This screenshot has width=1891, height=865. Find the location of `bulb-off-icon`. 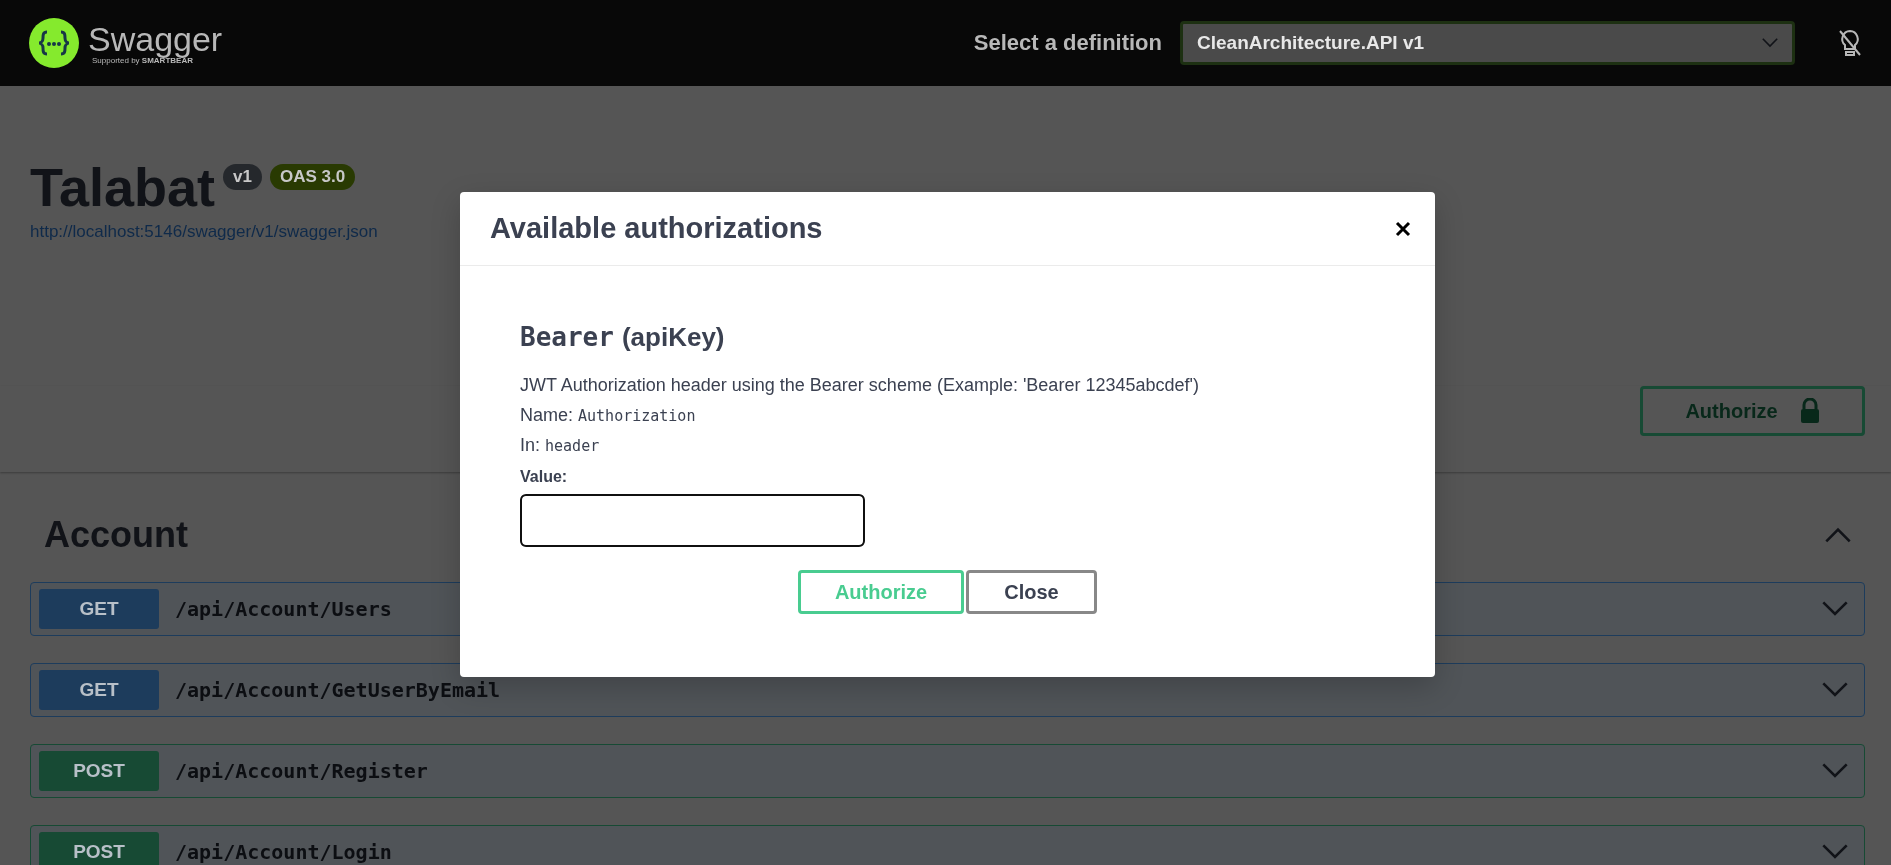

bulb-off-icon is located at coordinates (1850, 43).